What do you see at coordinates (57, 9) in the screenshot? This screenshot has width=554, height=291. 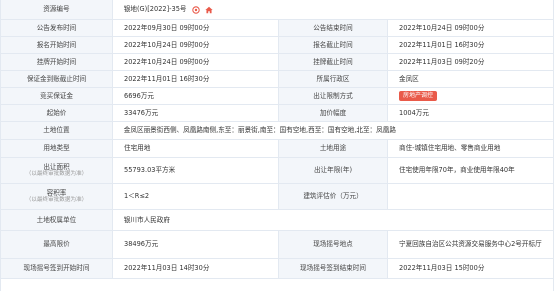 I see `label-resource-id: 资源编号` at bounding box center [57, 9].